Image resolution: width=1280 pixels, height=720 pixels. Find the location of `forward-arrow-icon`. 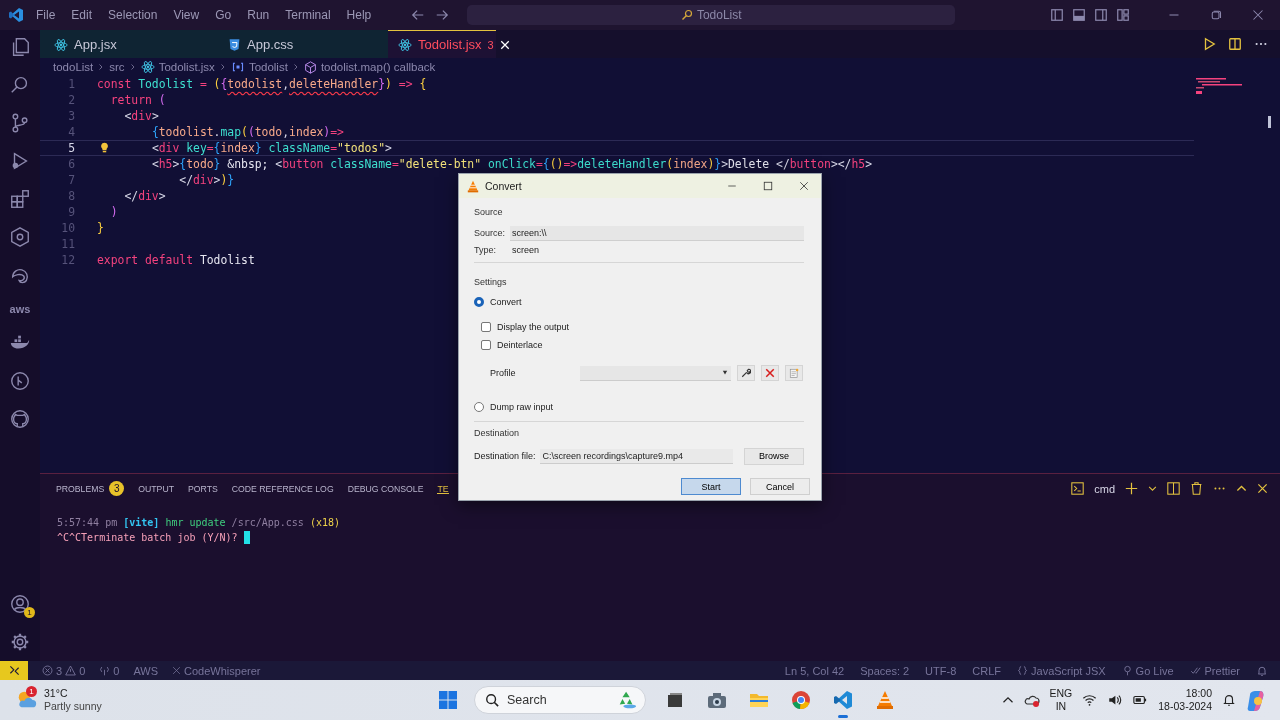

forward-arrow-icon is located at coordinates (442, 15).